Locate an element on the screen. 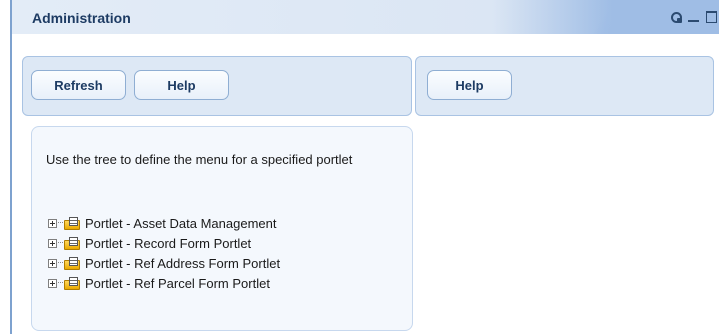  portlet-window-controls is located at coordinates (693, 17).